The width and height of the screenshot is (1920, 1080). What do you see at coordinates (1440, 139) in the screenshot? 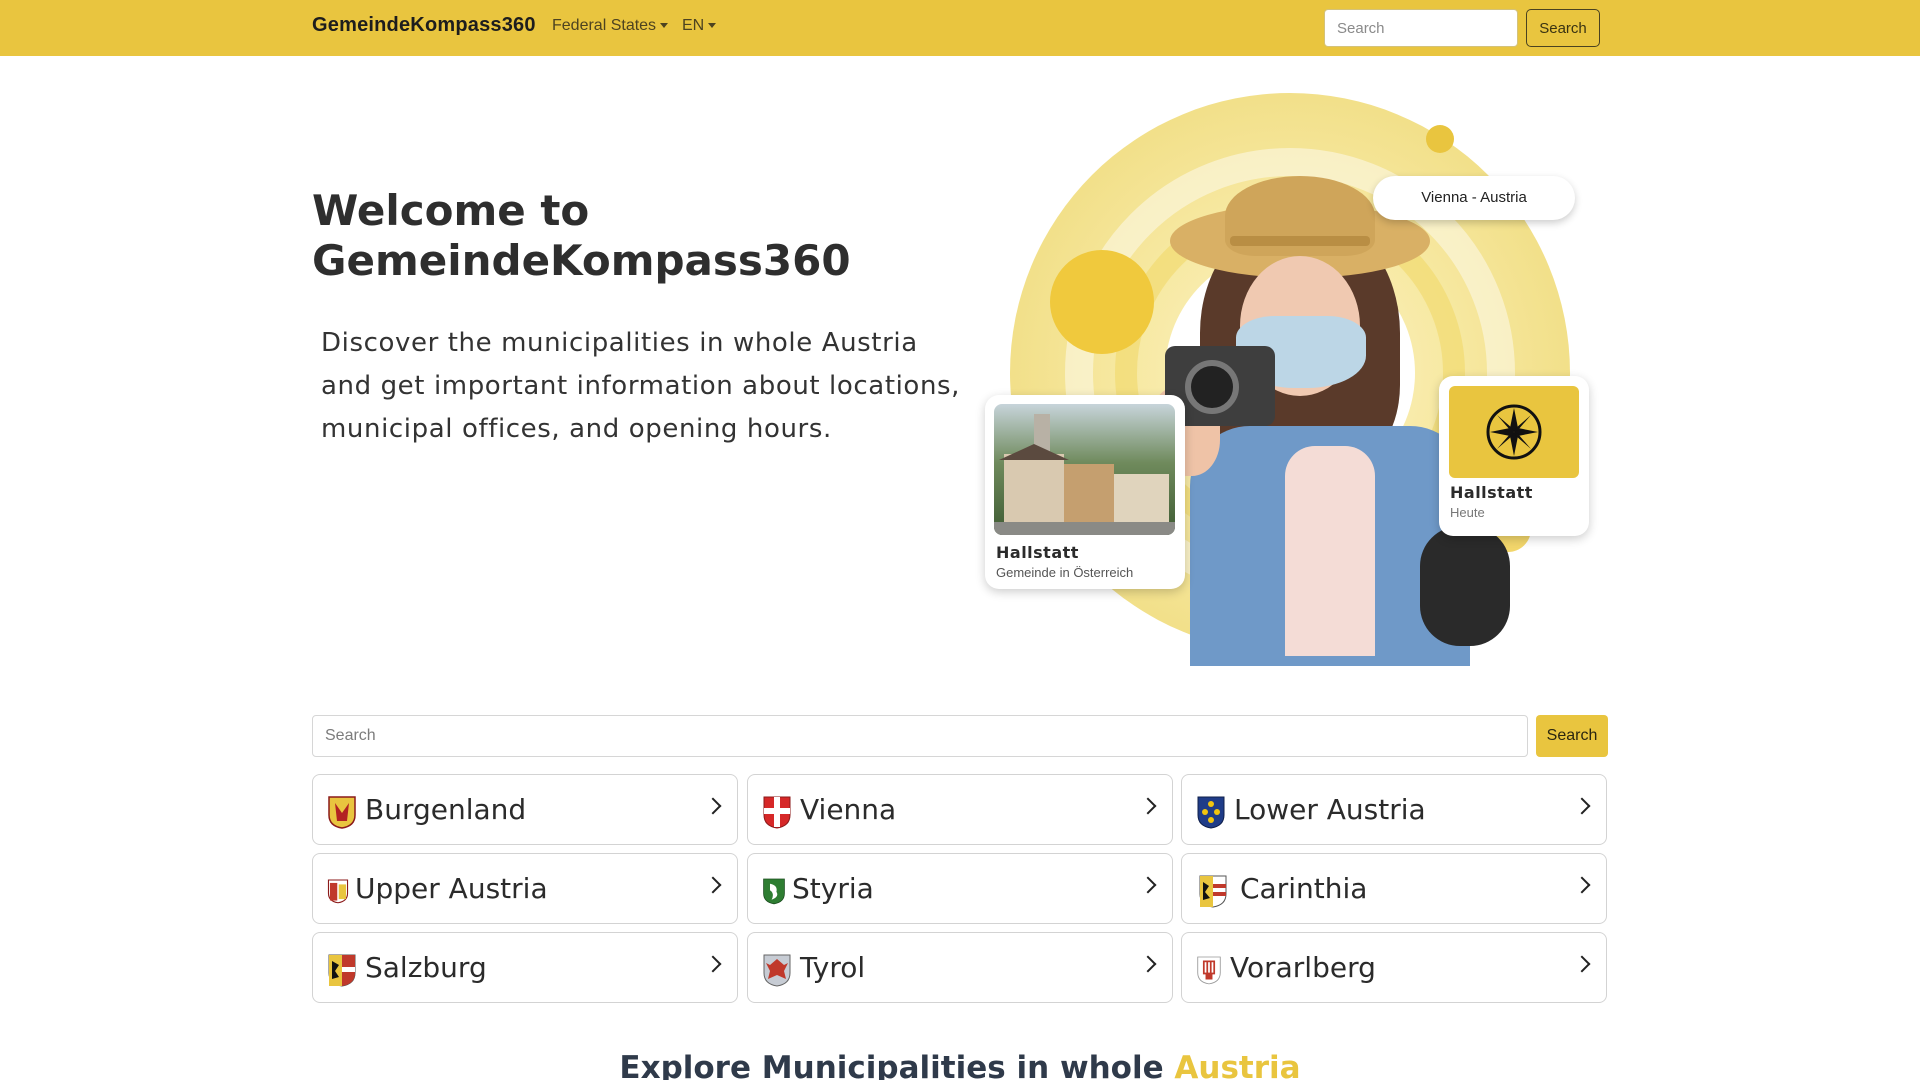
I see `decorative-dot` at bounding box center [1440, 139].